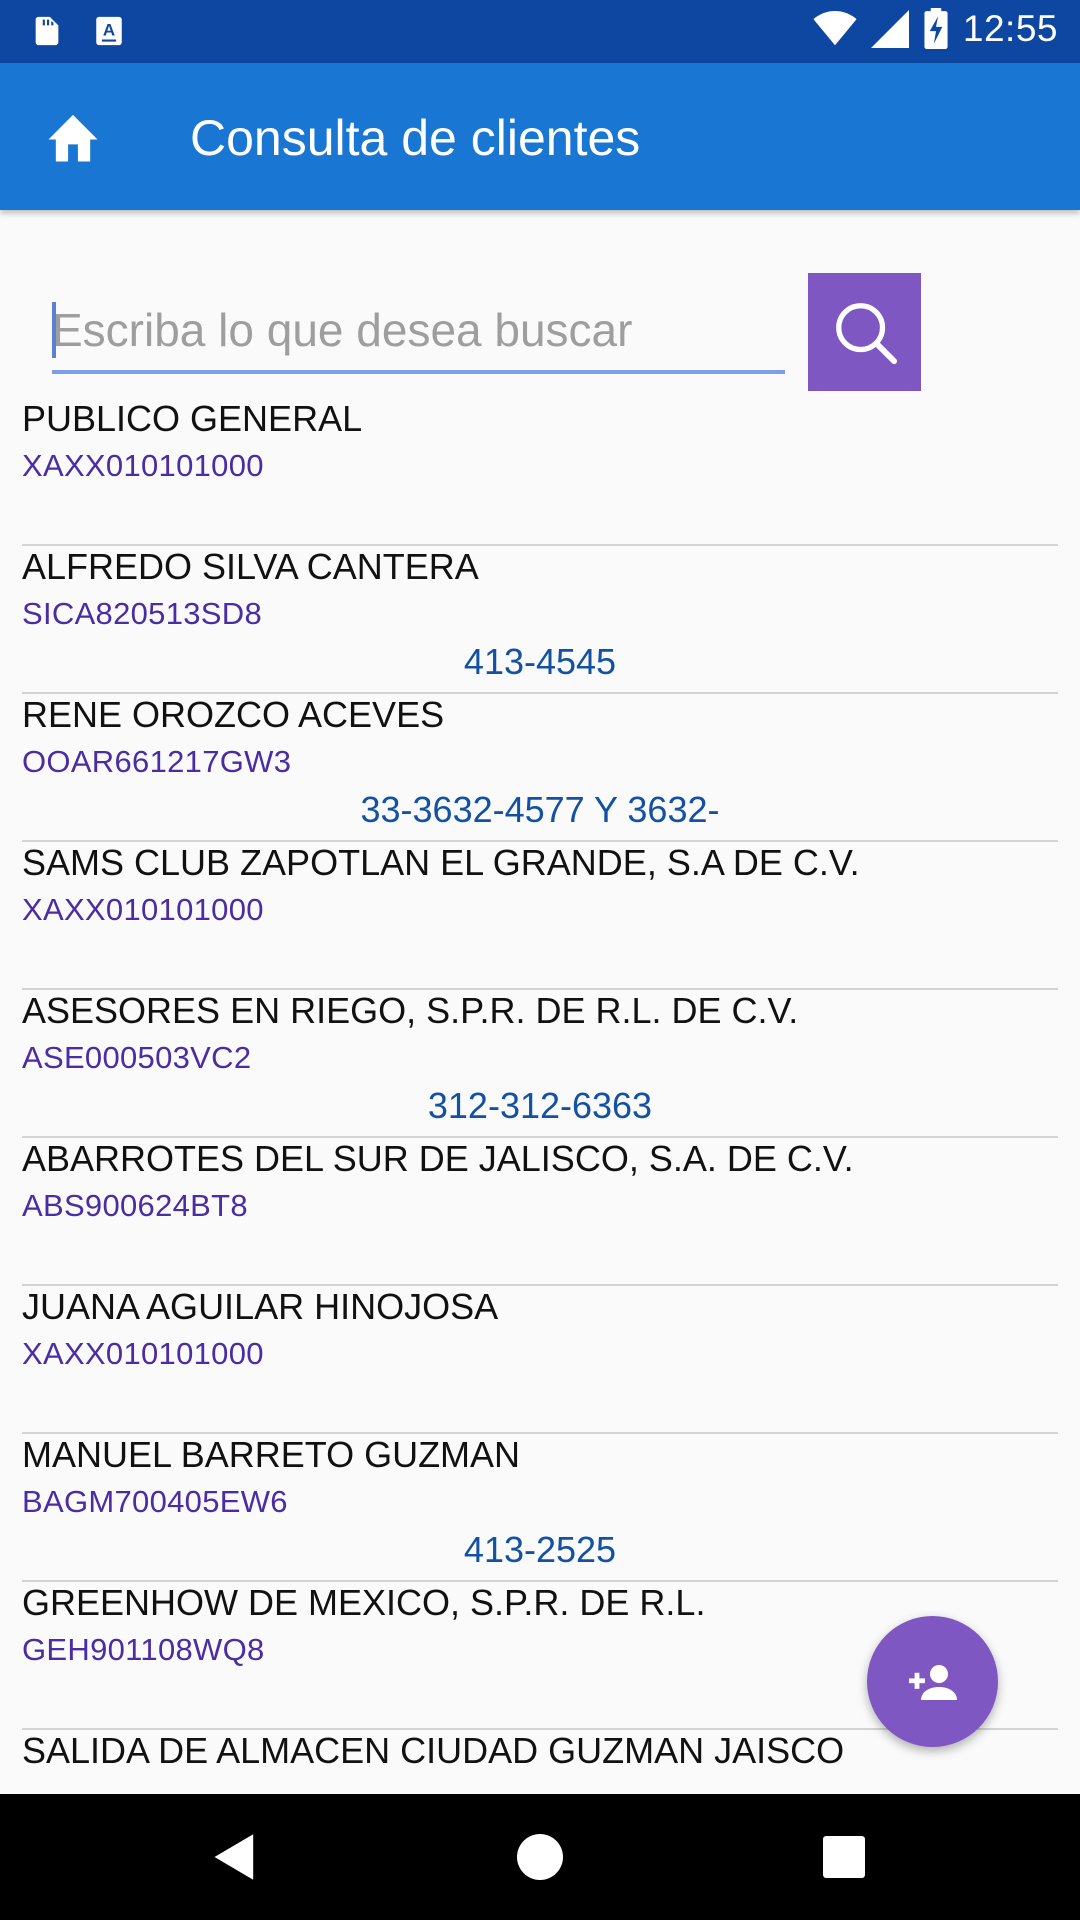  I want to click on page-title: Consulta de clientes, so click(415, 138).